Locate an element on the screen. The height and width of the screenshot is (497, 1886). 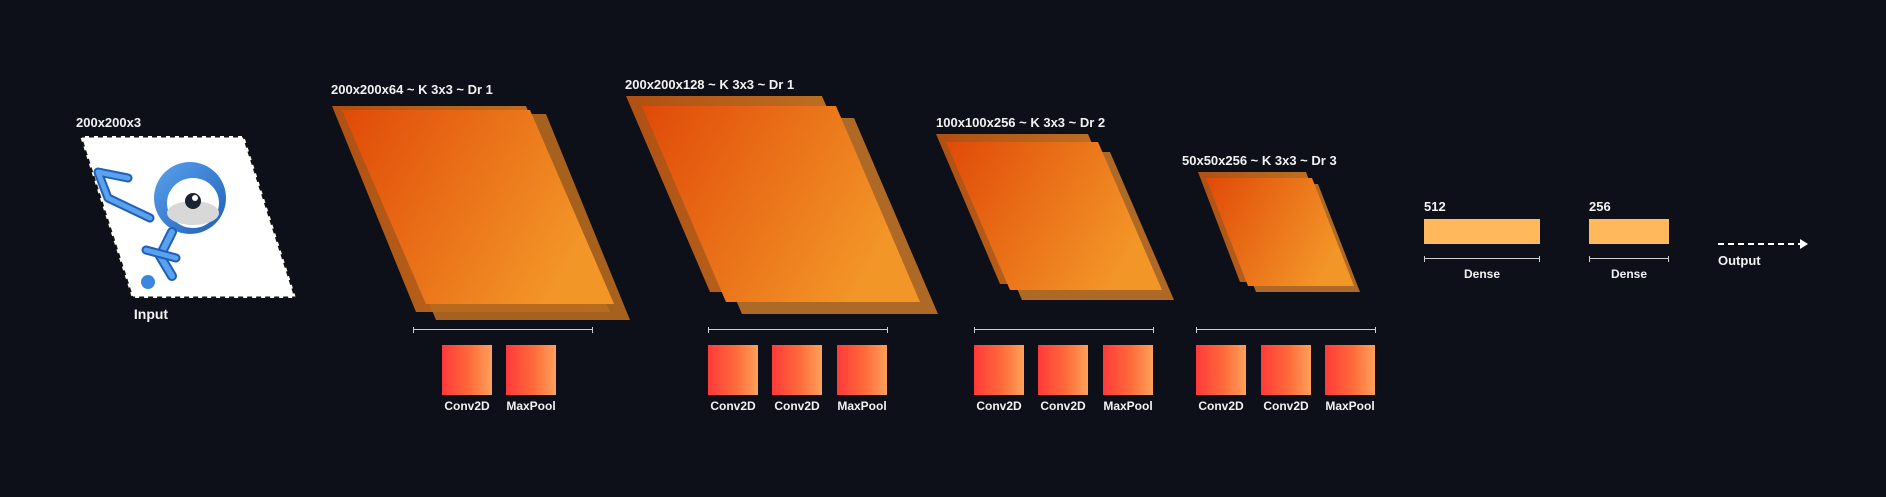
output-arrow-icon is located at coordinates (1763, 244).